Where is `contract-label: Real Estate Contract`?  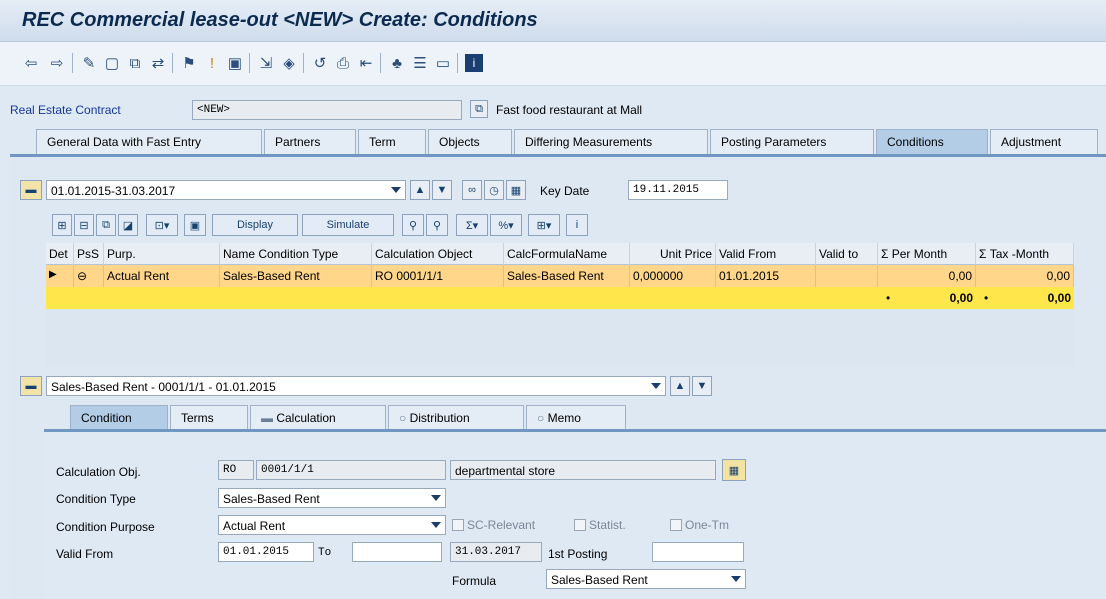 contract-label: Real Estate Contract is located at coordinates (65, 110).